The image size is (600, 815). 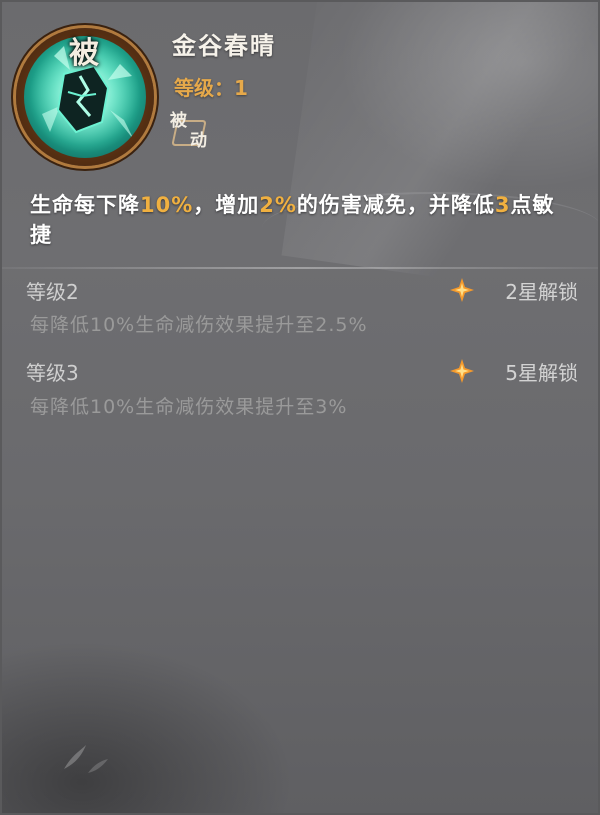 What do you see at coordinates (302, 291) in the screenshot?
I see `upgrade-row-level-2: 等级2 2星解锁` at bounding box center [302, 291].